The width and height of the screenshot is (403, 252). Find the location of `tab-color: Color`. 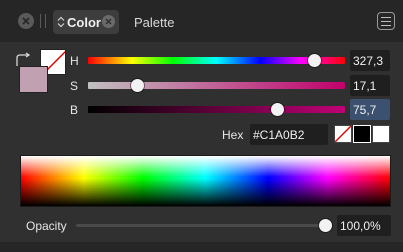

tab-color: Color is located at coordinates (86, 22).